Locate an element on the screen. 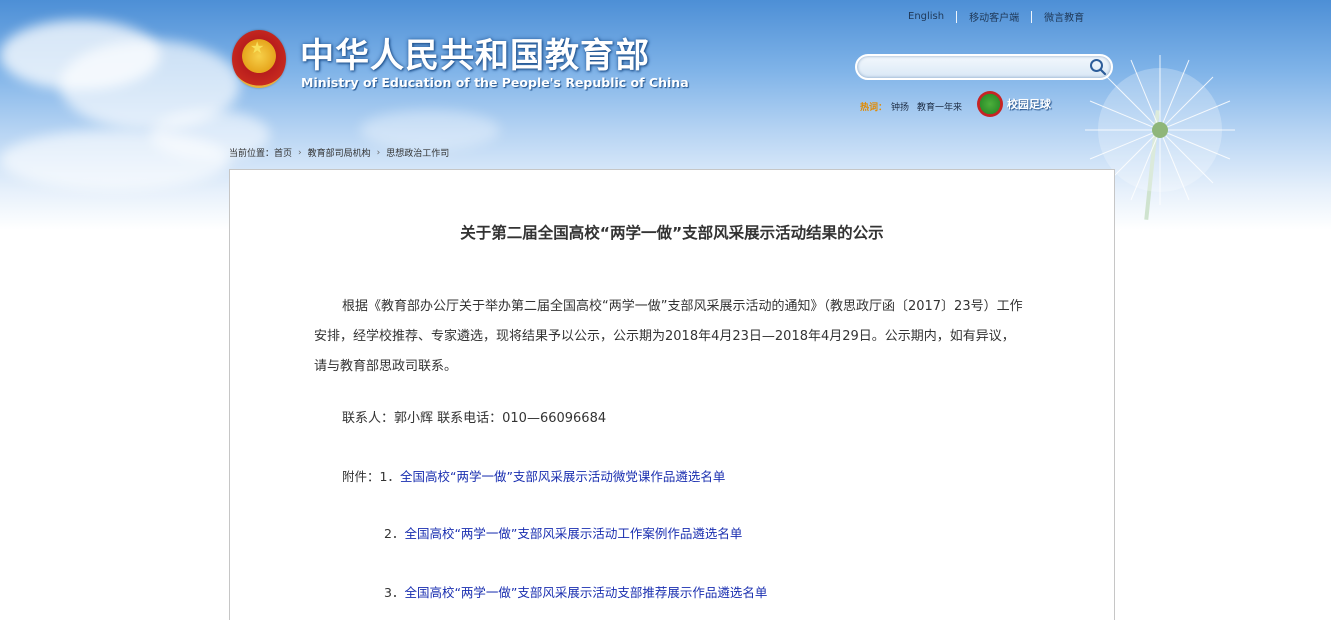 The height and width of the screenshot is (620, 1331). contact-info: 联系人：郭小辉 联系电话：010—66096684 is located at coordinates (474, 418).